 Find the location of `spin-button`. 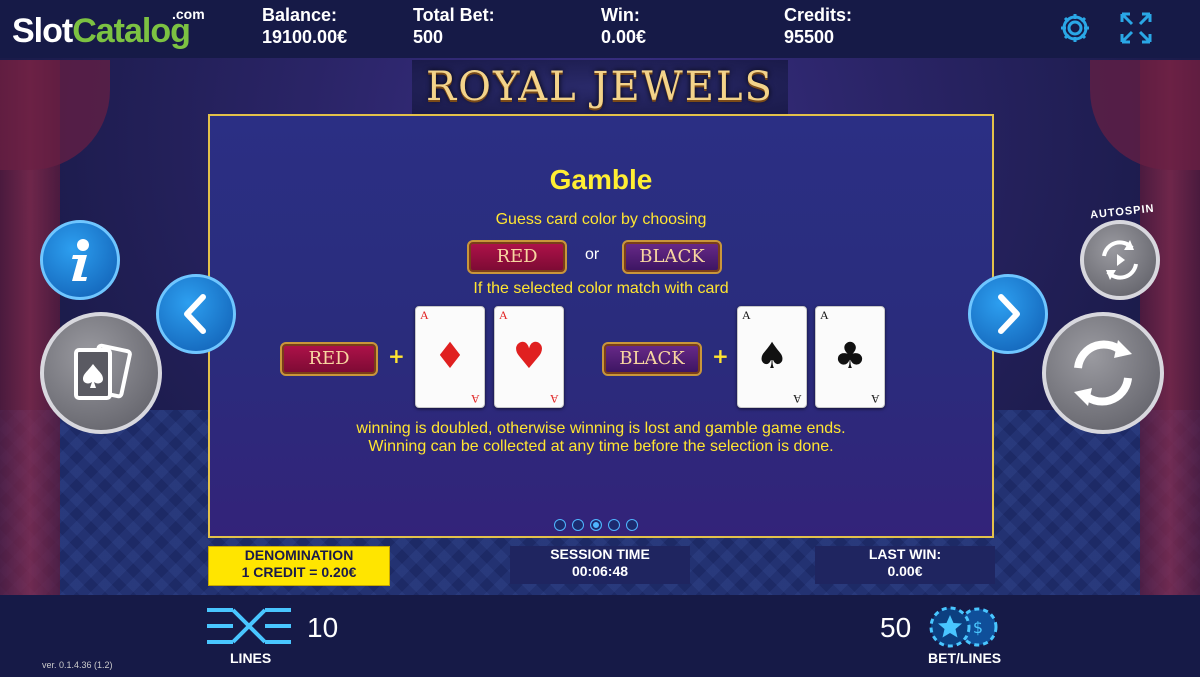

spin-button is located at coordinates (1103, 373).